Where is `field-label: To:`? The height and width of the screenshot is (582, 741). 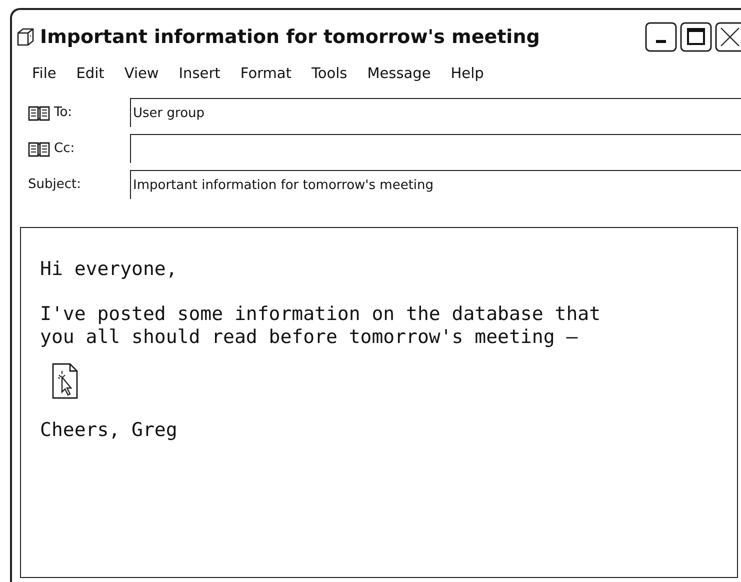
field-label: To: is located at coordinates (63, 112).